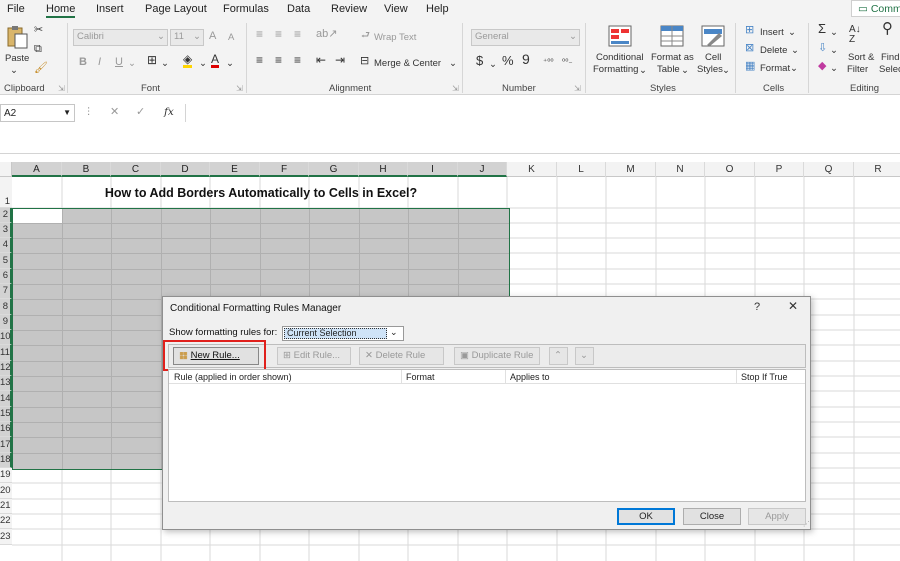 The height and width of the screenshot is (561, 900). What do you see at coordinates (297, 34) in the screenshot?
I see `bottom-align-icon: ≡` at bounding box center [297, 34].